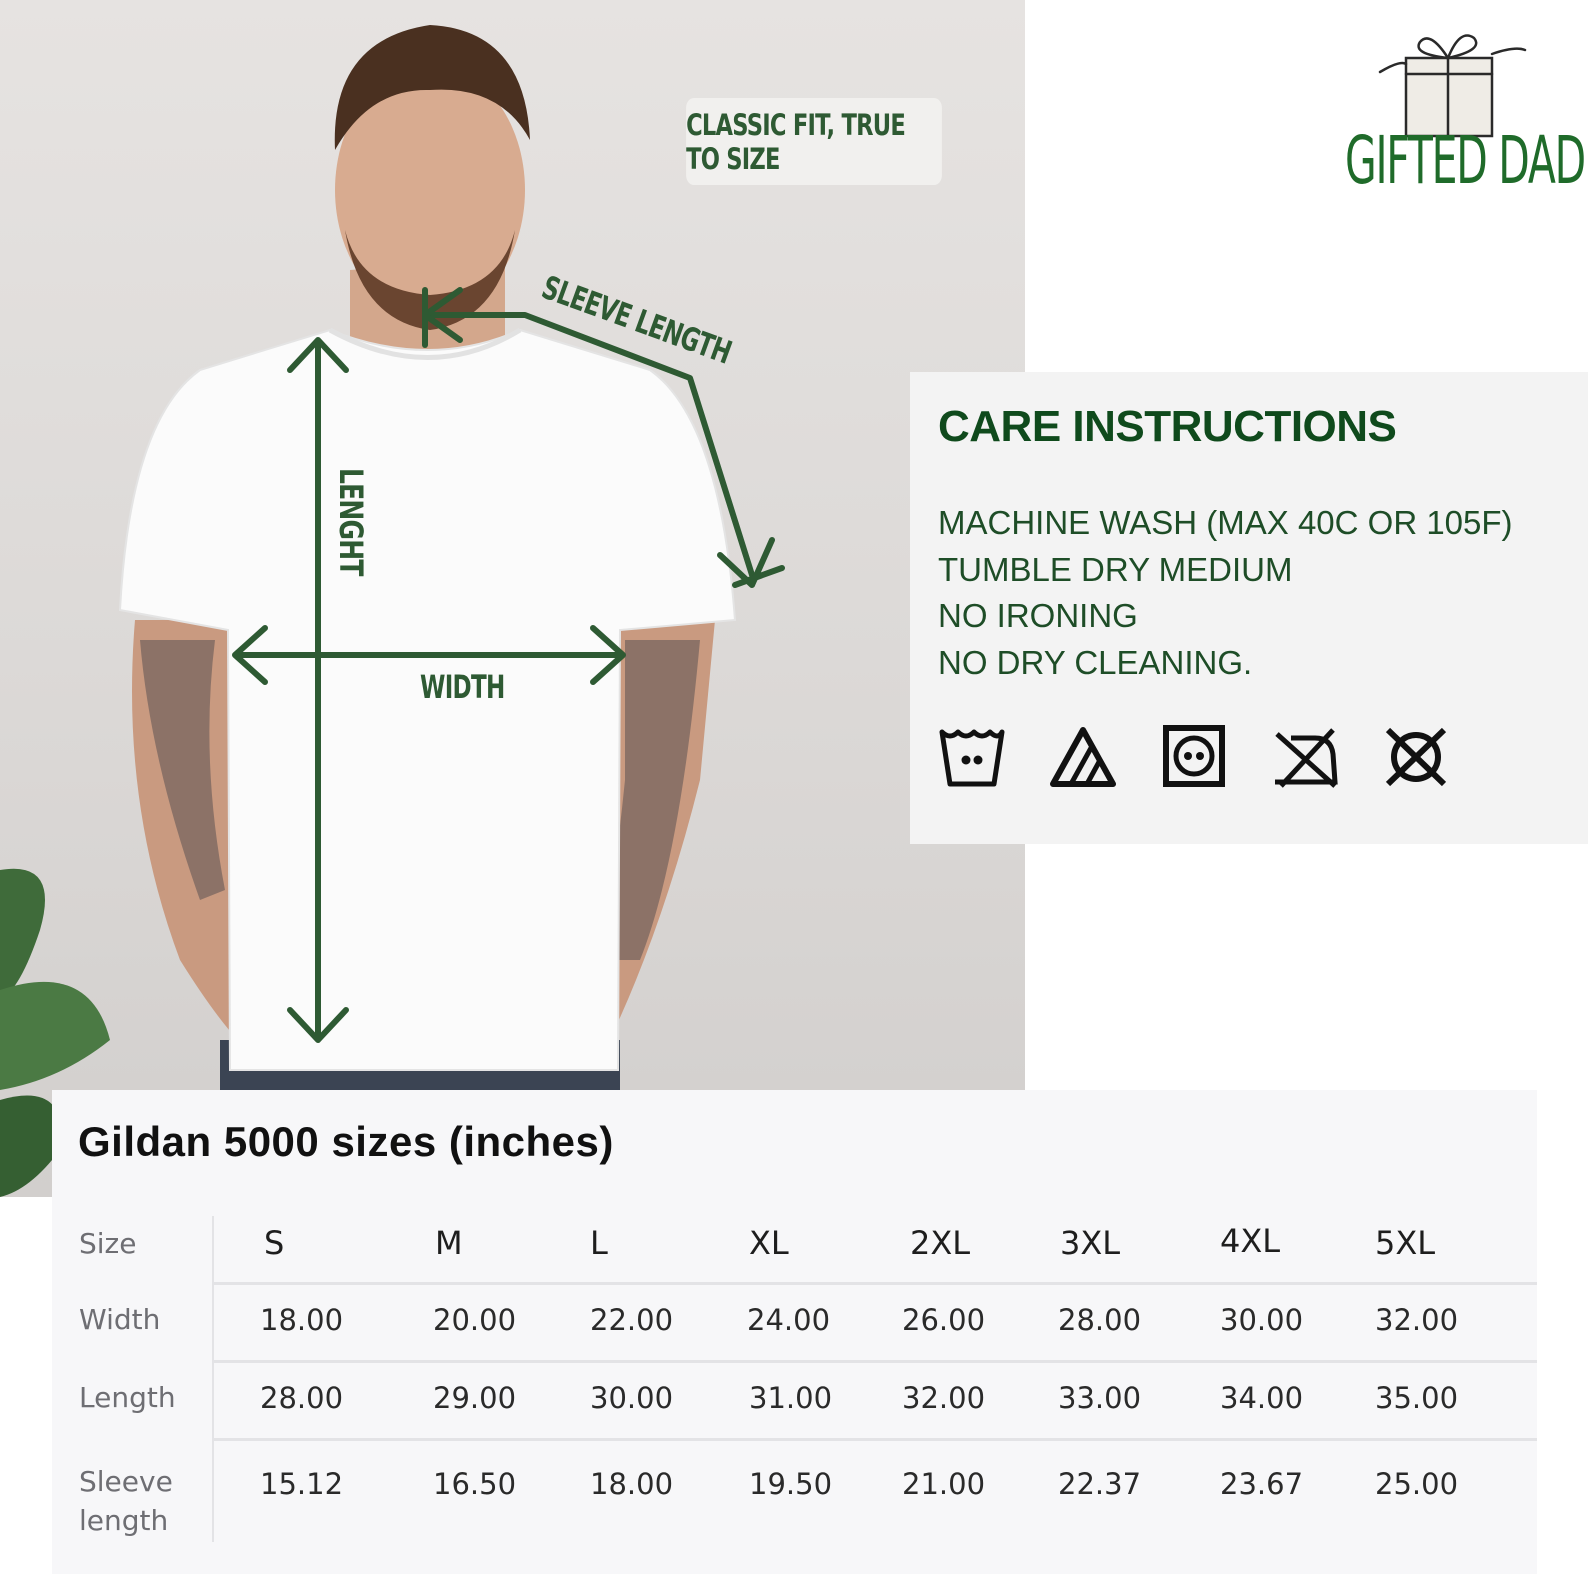 Image resolution: width=1588 pixels, height=1588 pixels. What do you see at coordinates (1095, 662) in the screenshot?
I see `care-line: NO DRY CLEANING.` at bounding box center [1095, 662].